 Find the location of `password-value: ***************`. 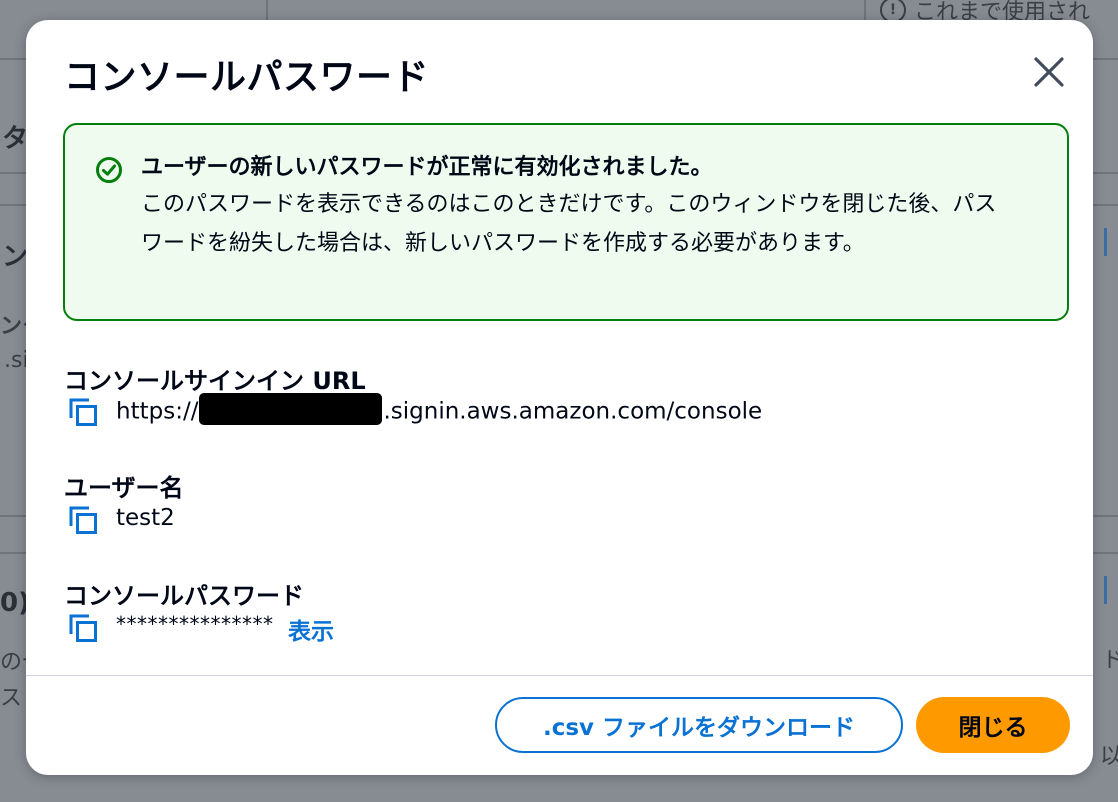

password-value: *************** is located at coordinates (195, 624).